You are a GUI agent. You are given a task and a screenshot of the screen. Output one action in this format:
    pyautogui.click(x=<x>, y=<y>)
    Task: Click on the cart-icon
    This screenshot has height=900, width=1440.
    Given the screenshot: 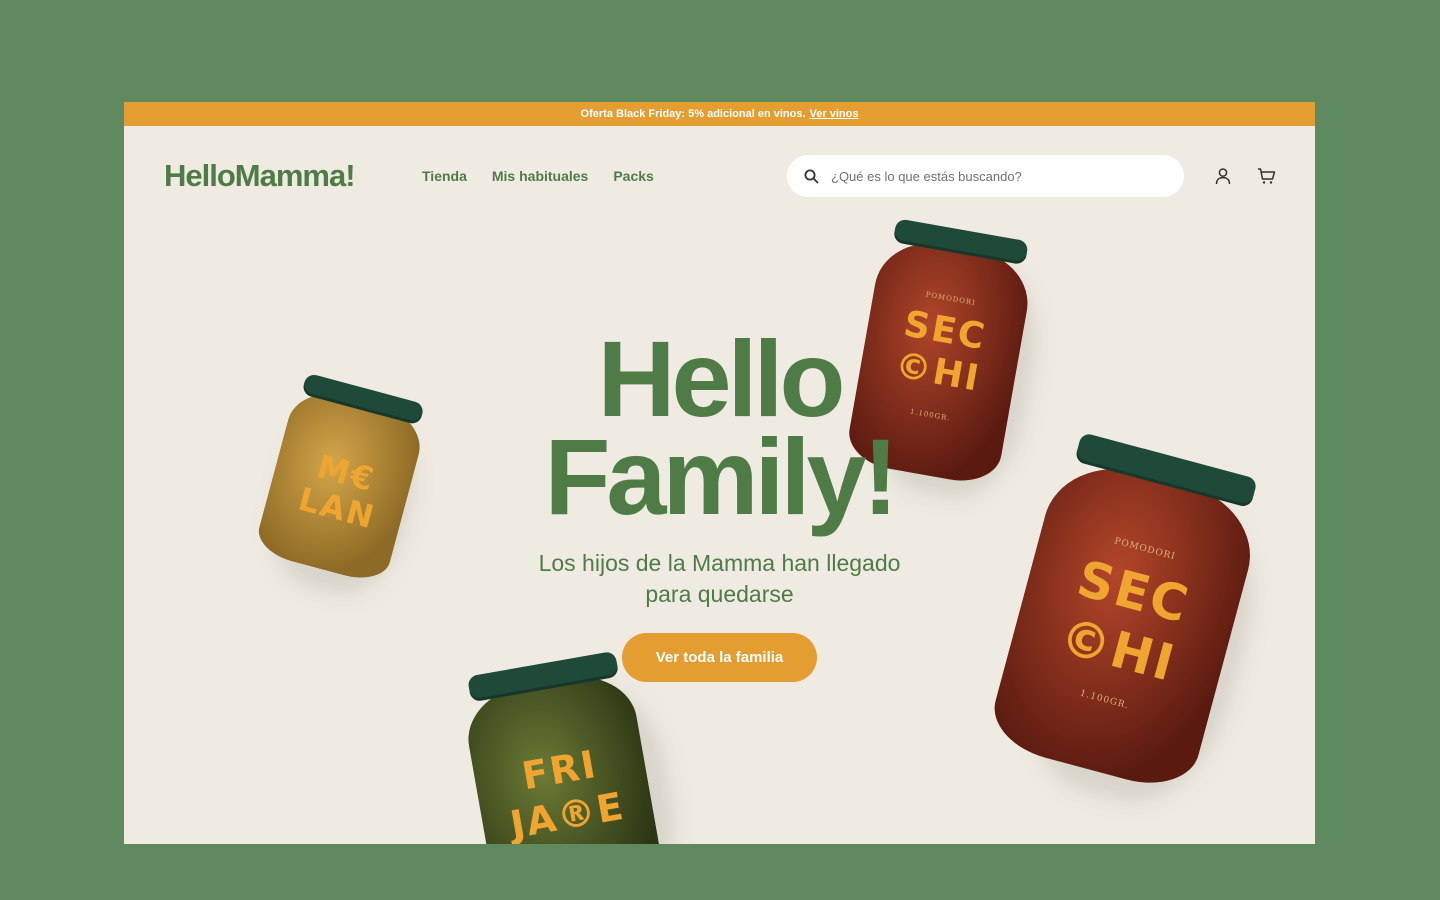 What is the action you would take?
    pyautogui.click(x=1266, y=176)
    